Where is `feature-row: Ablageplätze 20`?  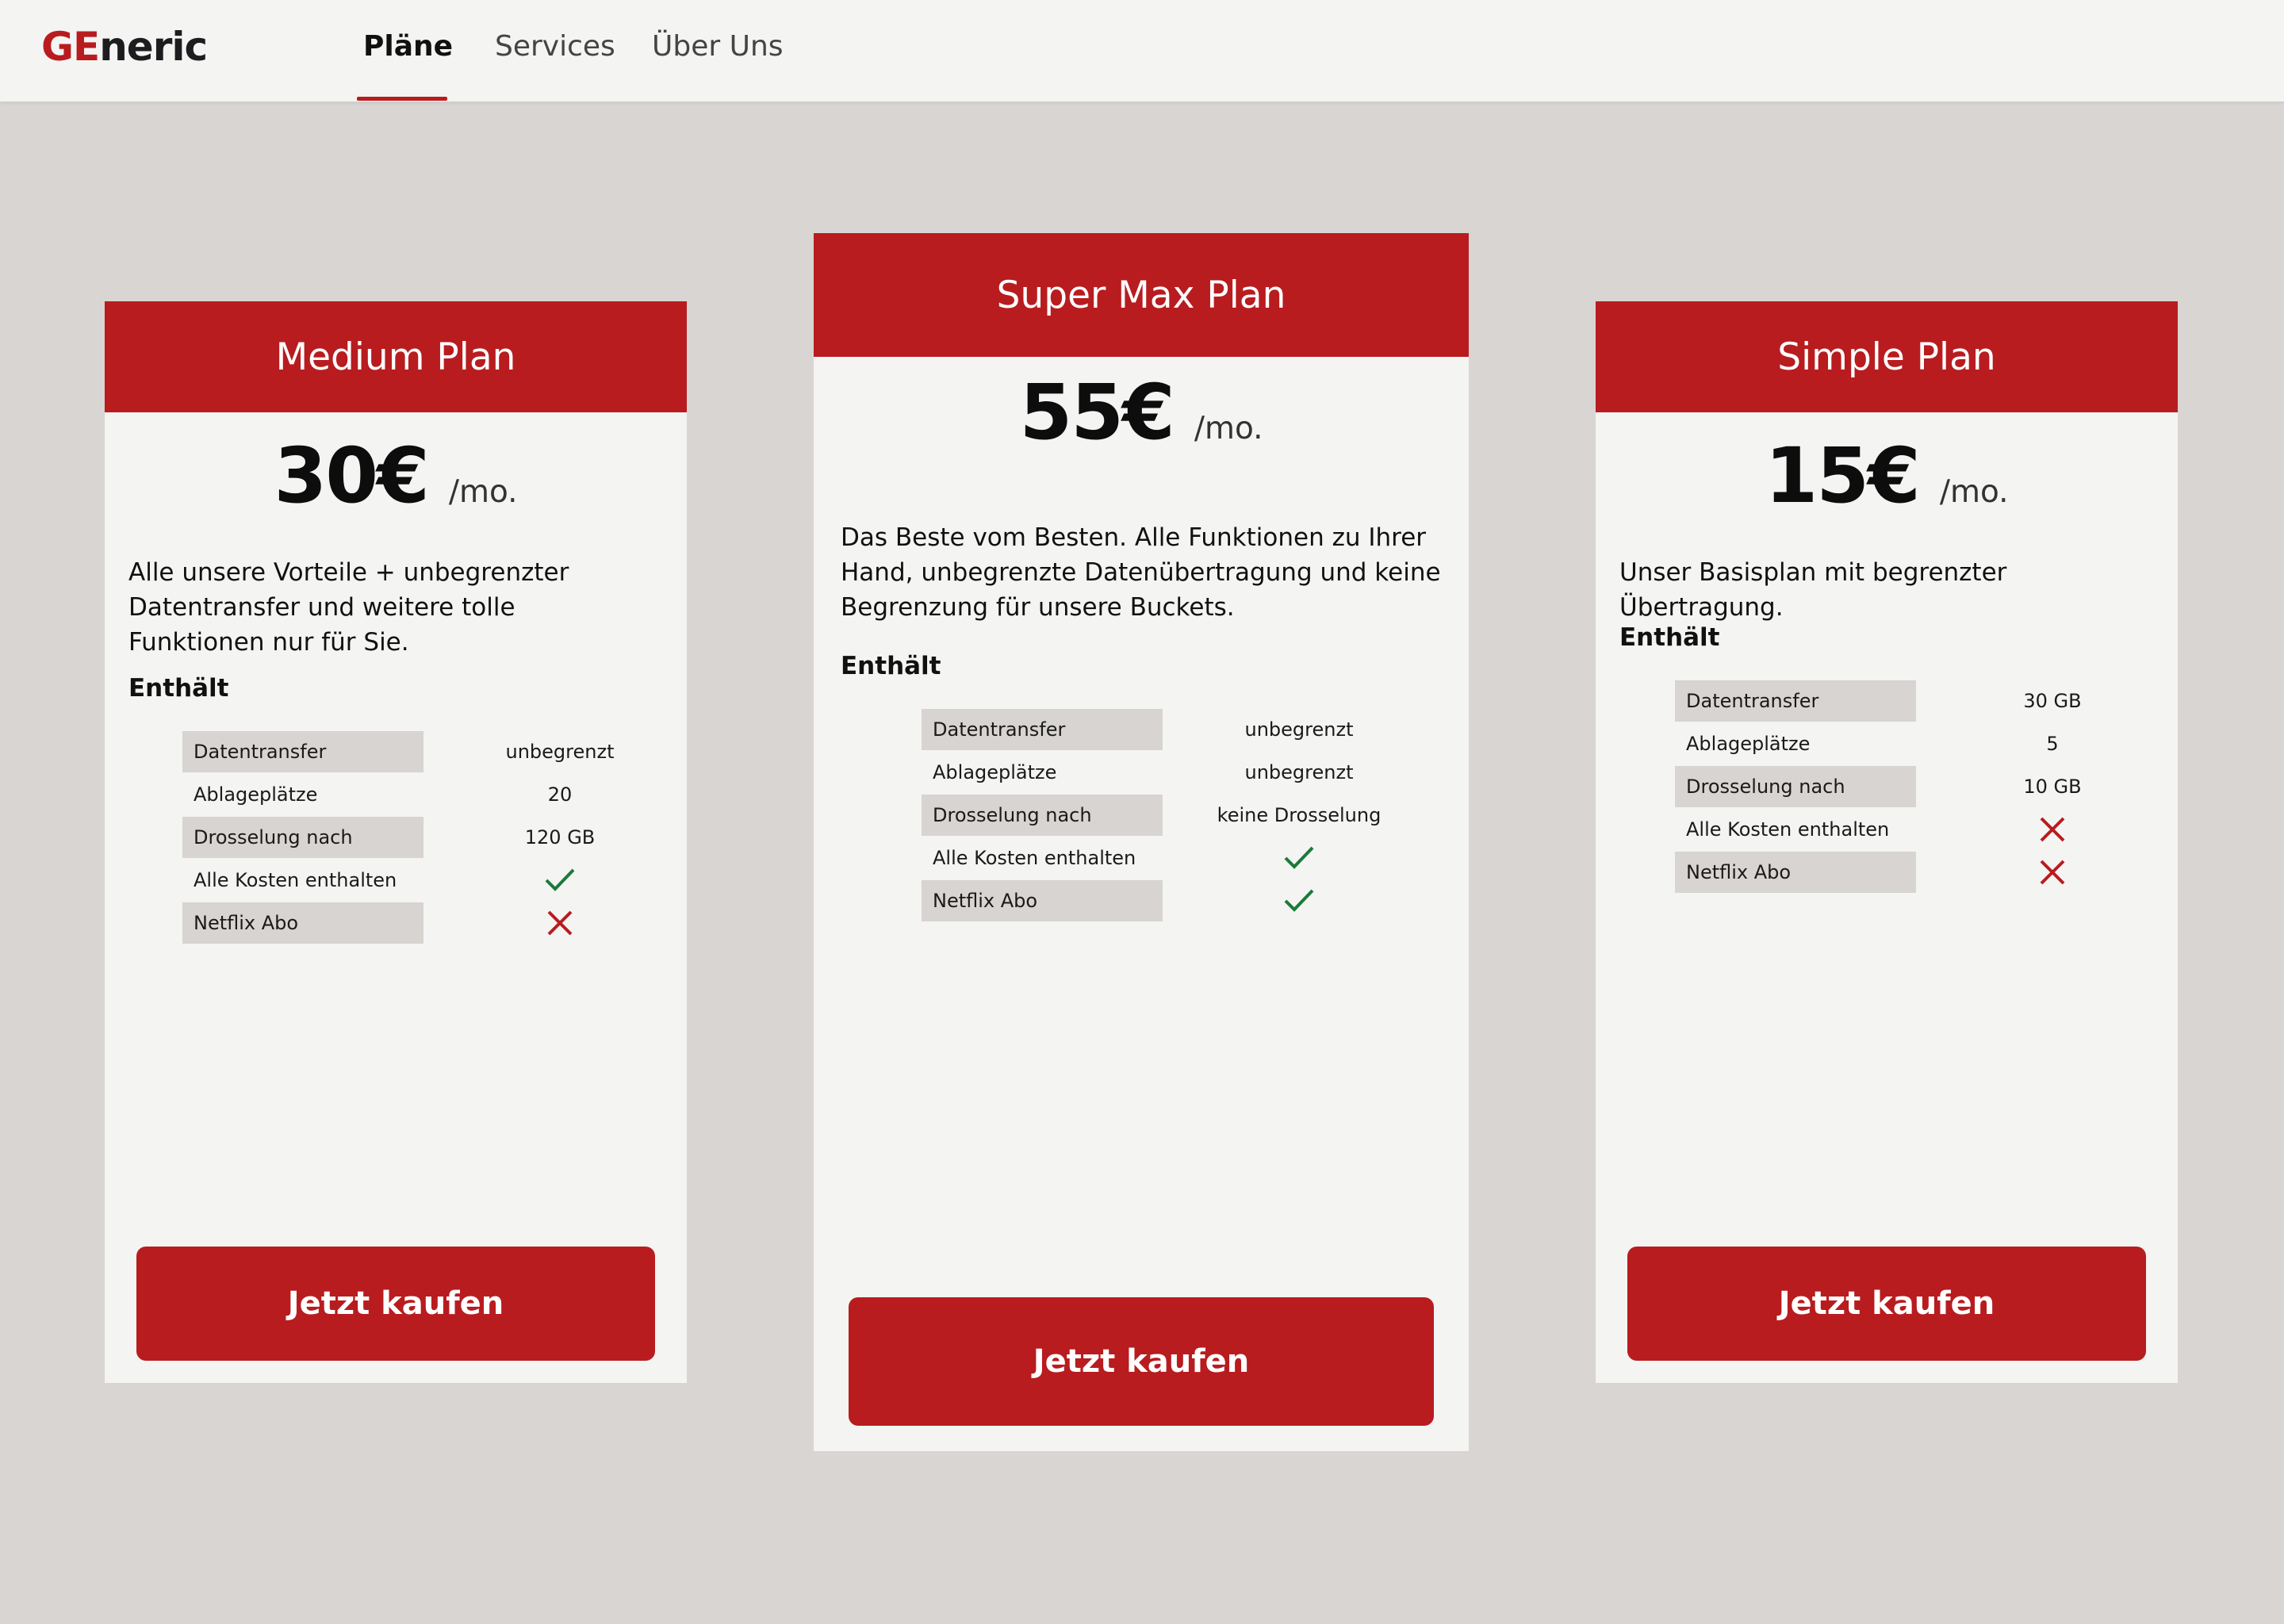 feature-row: Ablageplätze 20 is located at coordinates (404, 795).